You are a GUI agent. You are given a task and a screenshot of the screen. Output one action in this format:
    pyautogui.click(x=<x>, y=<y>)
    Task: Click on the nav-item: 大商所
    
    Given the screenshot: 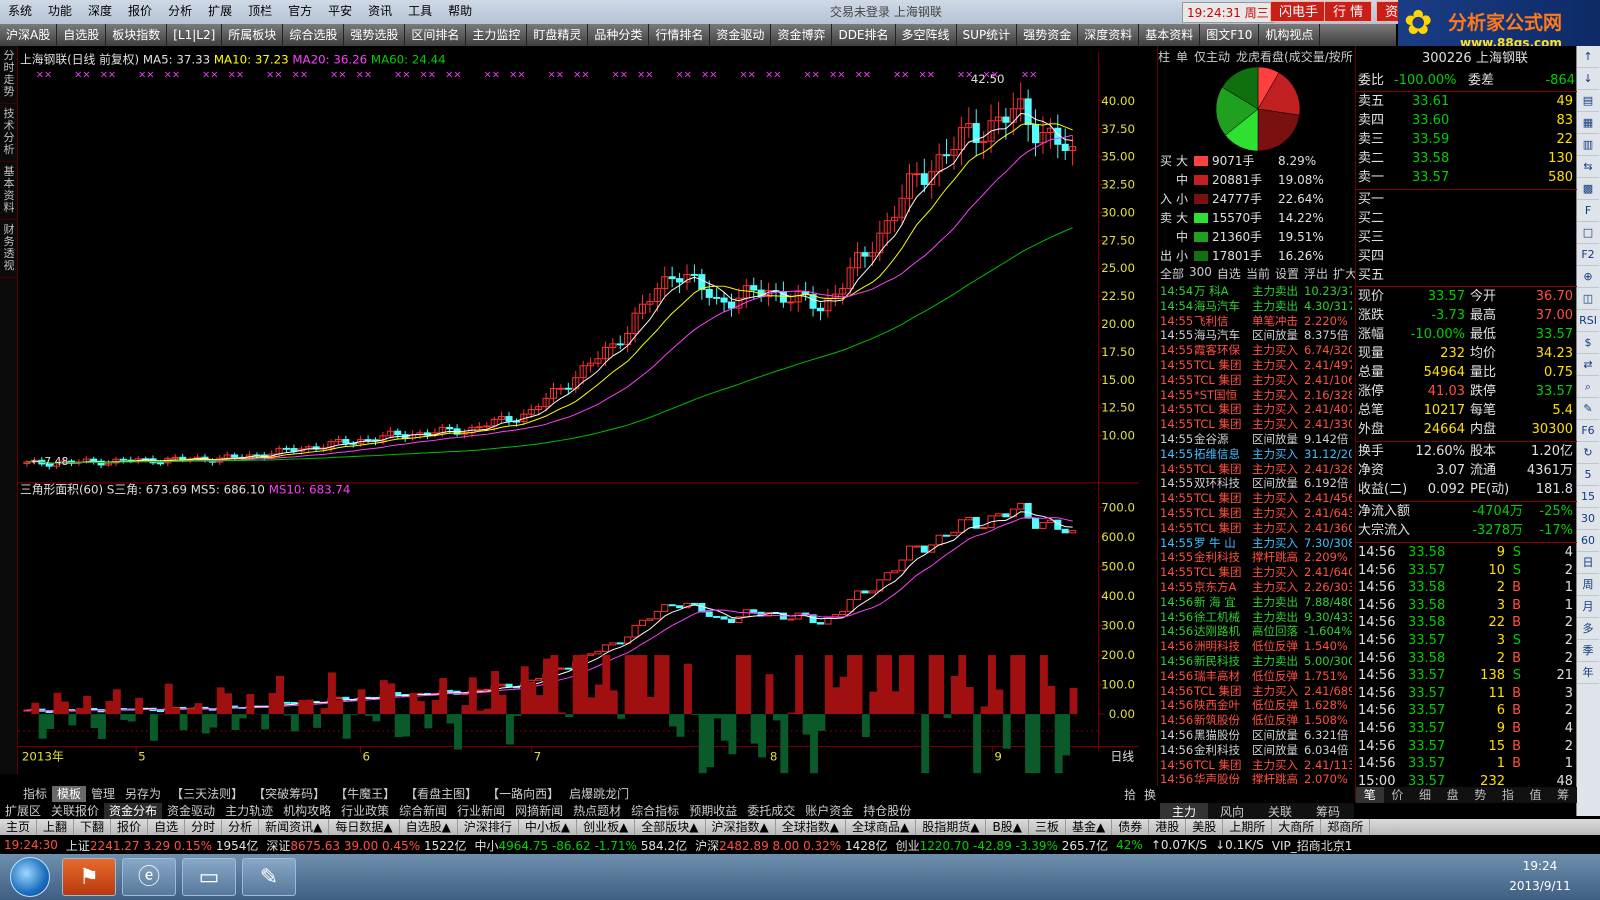 What is the action you would take?
    pyautogui.click(x=1297, y=827)
    